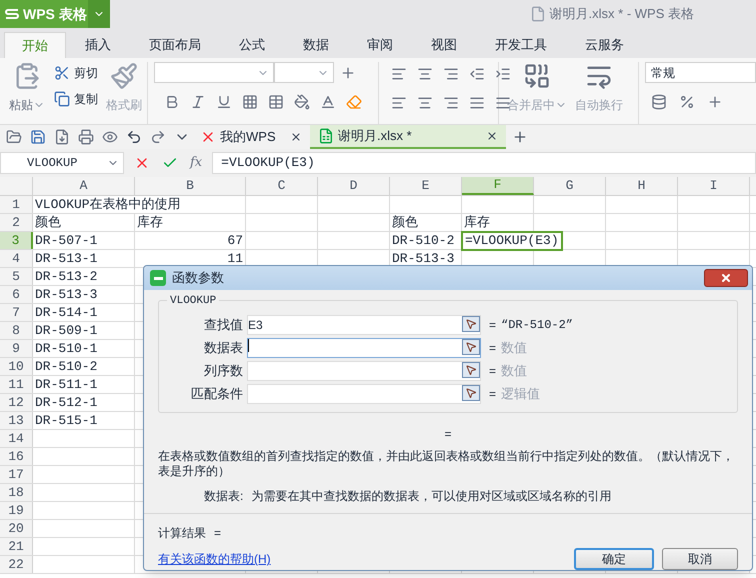  Describe the element at coordinates (326, 136) in the screenshot. I see `spreadsheet-icon` at that location.